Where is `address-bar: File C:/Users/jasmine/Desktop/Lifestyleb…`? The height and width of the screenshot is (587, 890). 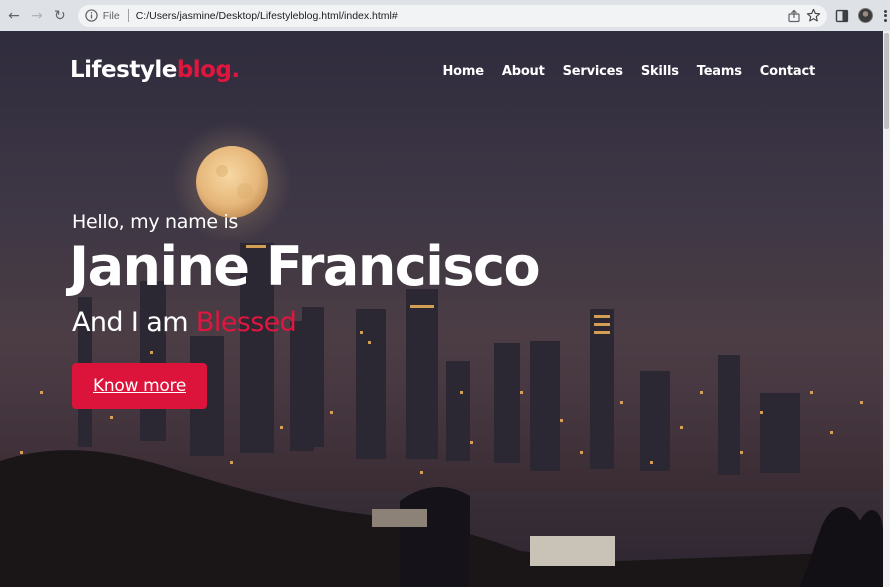
address-bar: File C:/Users/jasmine/Desktop/Lifestyleb… is located at coordinates (452, 15).